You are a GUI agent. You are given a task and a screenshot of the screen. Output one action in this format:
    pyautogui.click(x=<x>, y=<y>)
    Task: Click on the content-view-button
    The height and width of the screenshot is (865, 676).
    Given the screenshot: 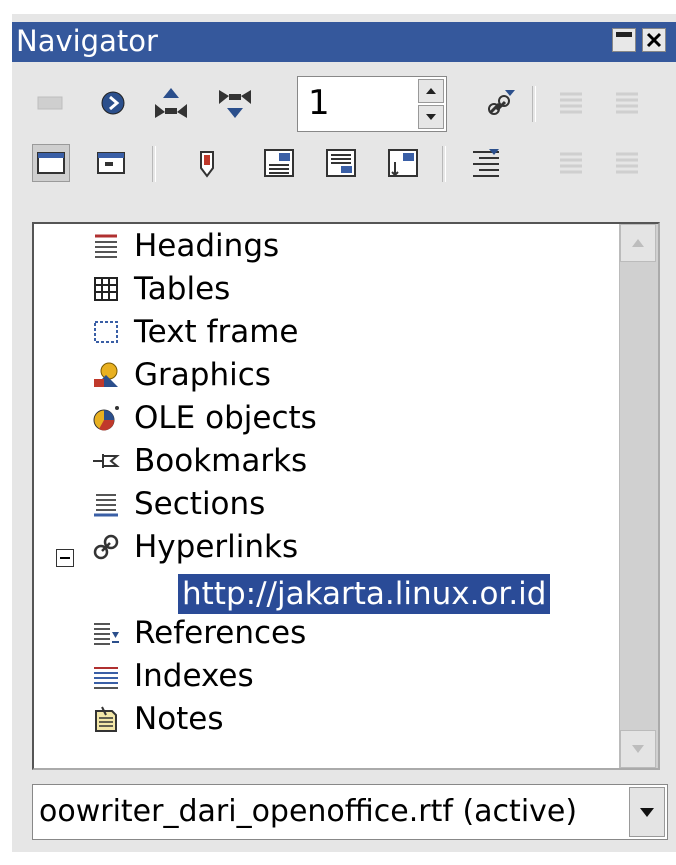 What is the action you would take?
    pyautogui.click(x=111, y=163)
    